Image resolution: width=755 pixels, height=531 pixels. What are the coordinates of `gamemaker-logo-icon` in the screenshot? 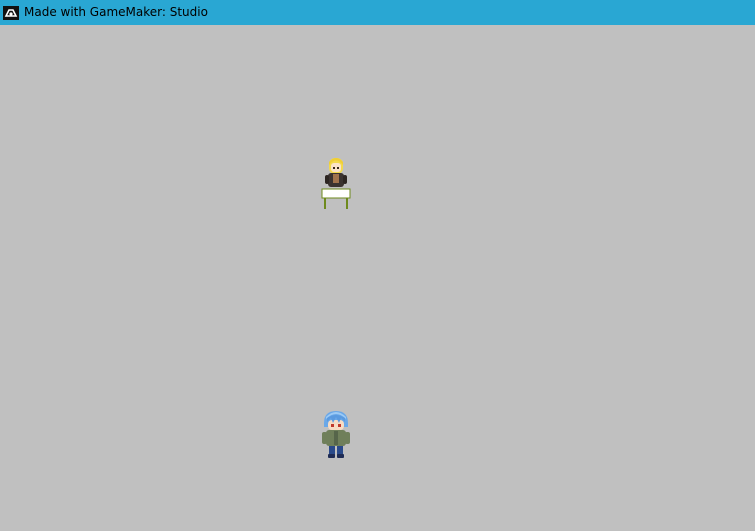 It's located at (11, 12).